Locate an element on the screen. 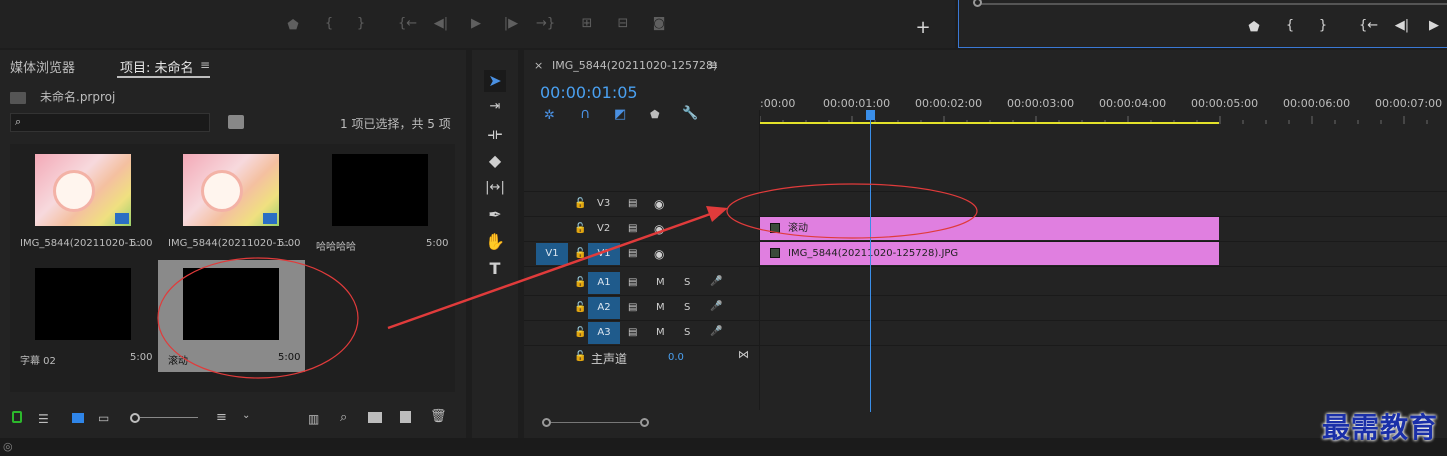  status-bar: ◎ is located at coordinates (723, 447).